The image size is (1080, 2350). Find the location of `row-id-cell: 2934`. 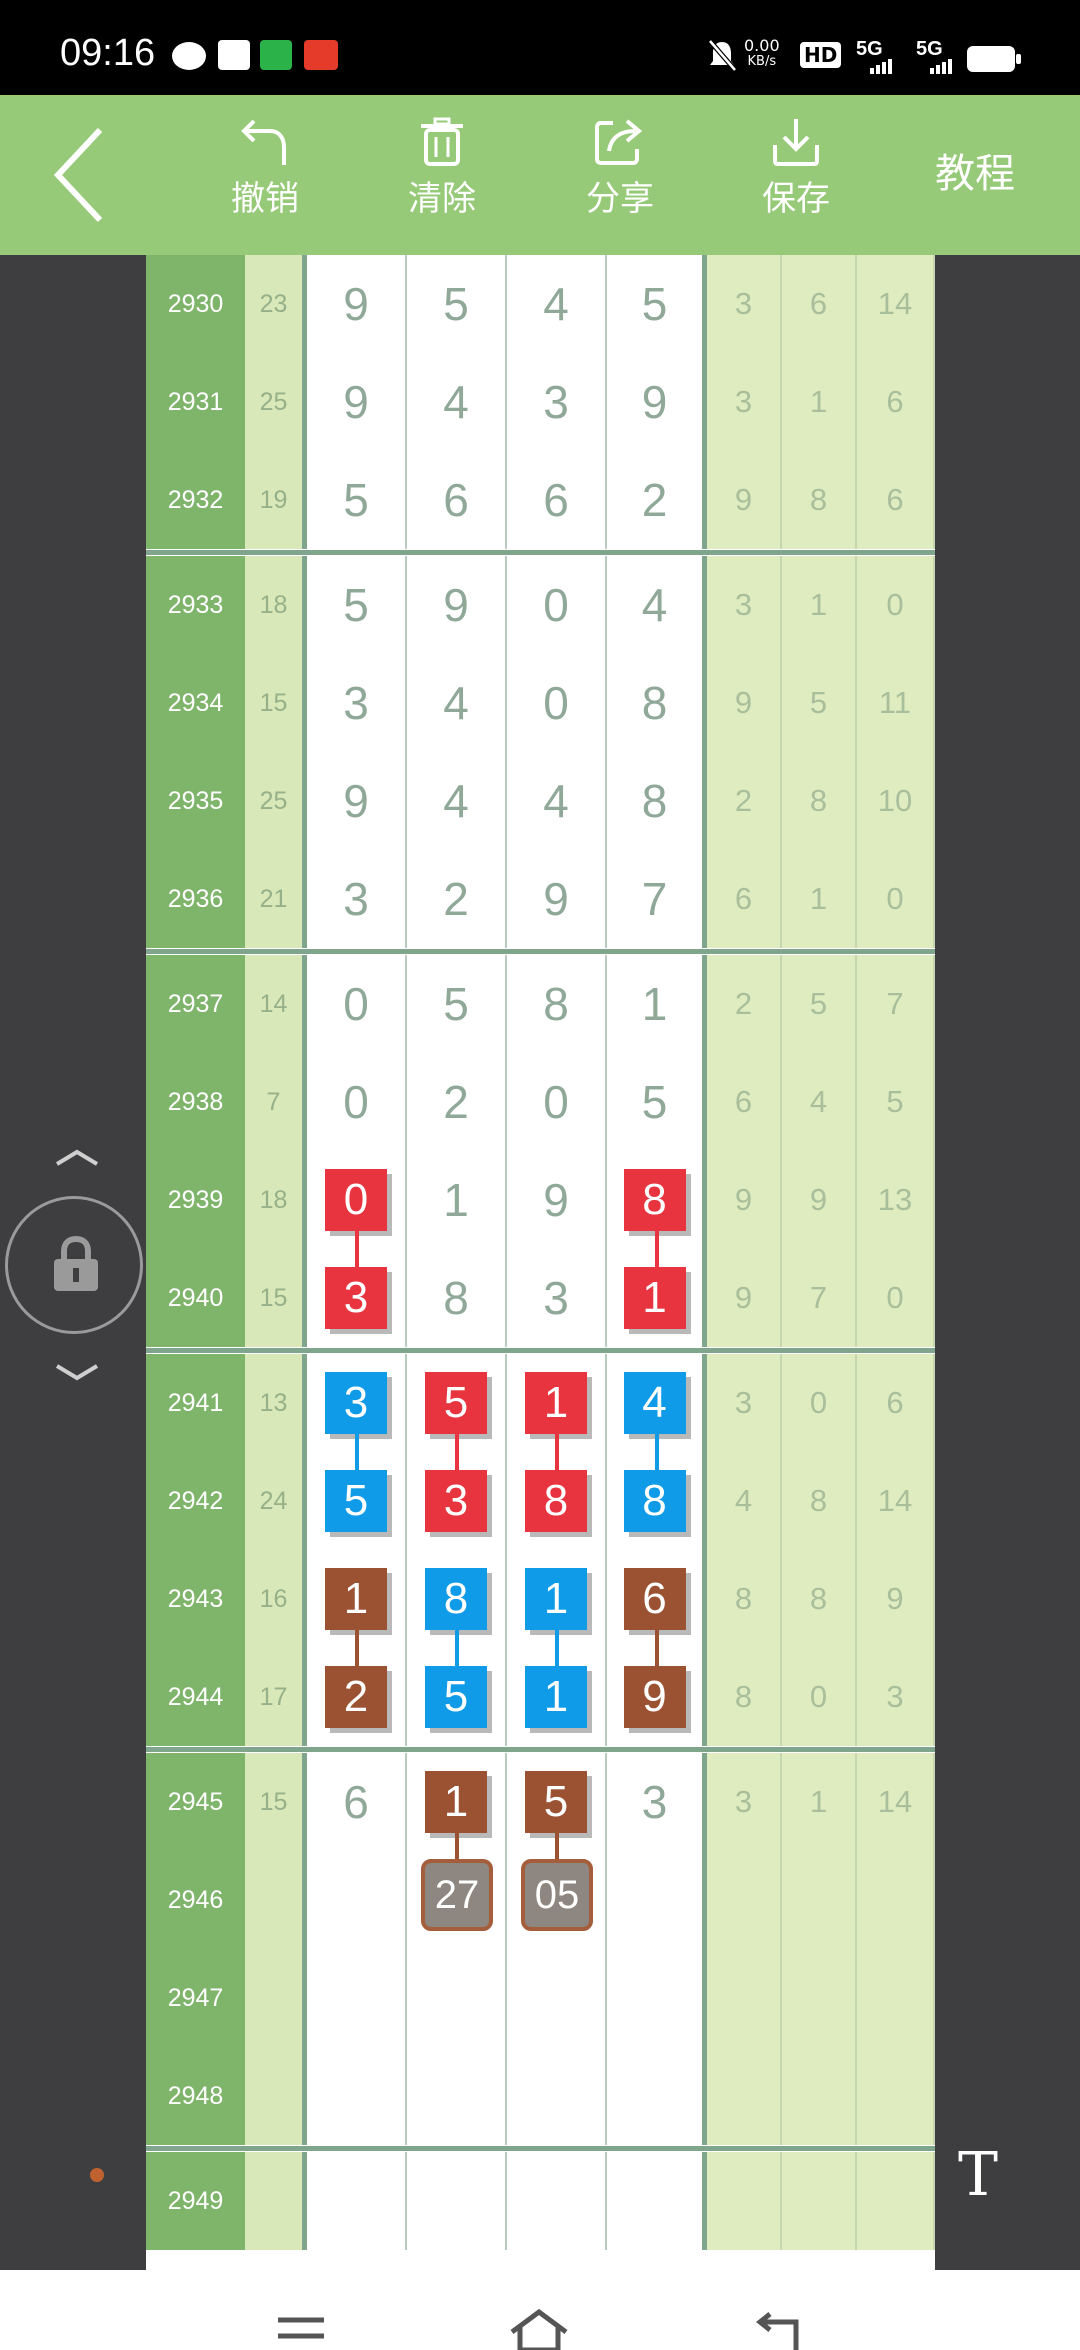

row-id-cell: 2934 is located at coordinates (195, 703).